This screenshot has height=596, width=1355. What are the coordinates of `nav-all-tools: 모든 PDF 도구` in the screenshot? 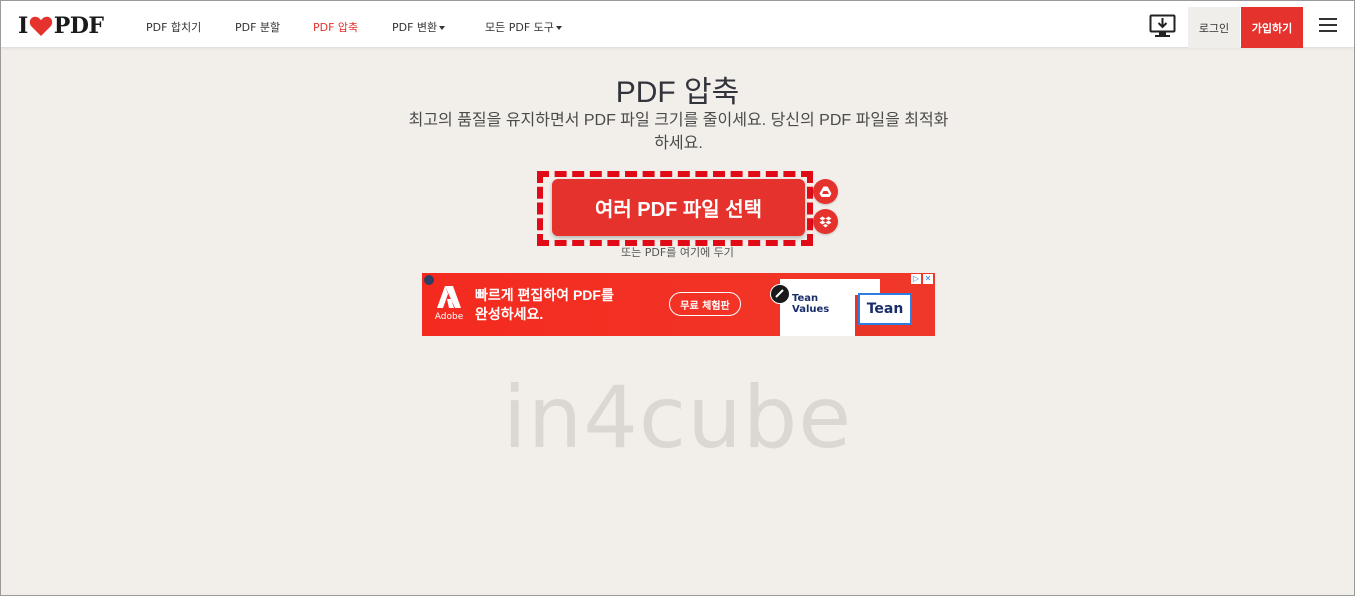 It's located at (523, 27).